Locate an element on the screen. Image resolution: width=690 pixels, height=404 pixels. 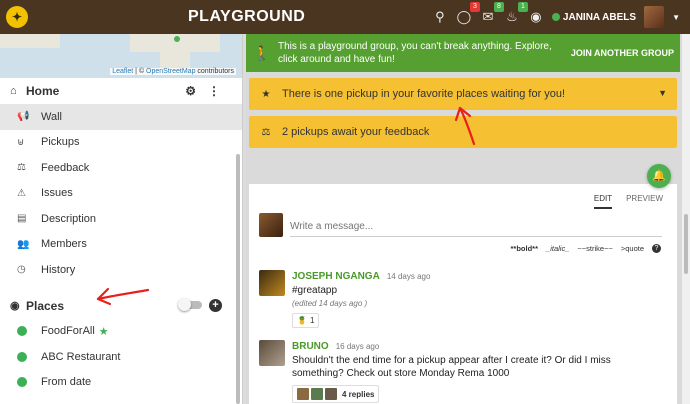
md-italic: _italic_ is located at coordinates (558, 248).